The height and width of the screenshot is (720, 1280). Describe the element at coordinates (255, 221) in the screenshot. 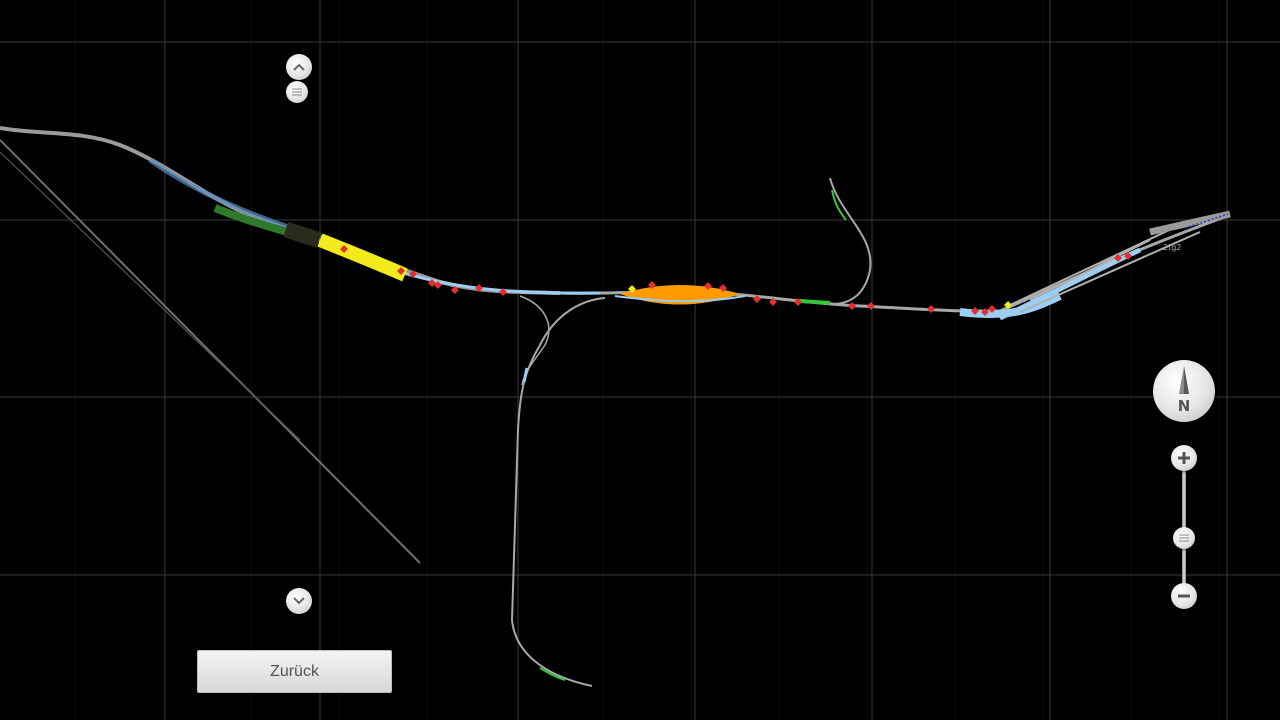

I see `green-section-west` at that location.